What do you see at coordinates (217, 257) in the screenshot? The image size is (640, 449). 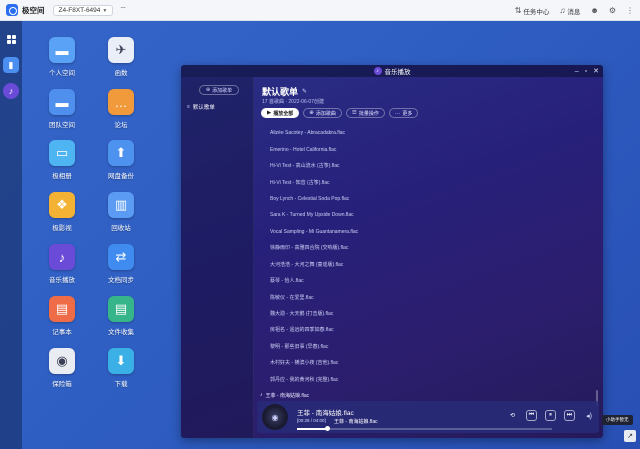 I see `playlist-sidebar: ⊕ 添加歌单 ≡ 默认歌单` at bounding box center [217, 257].